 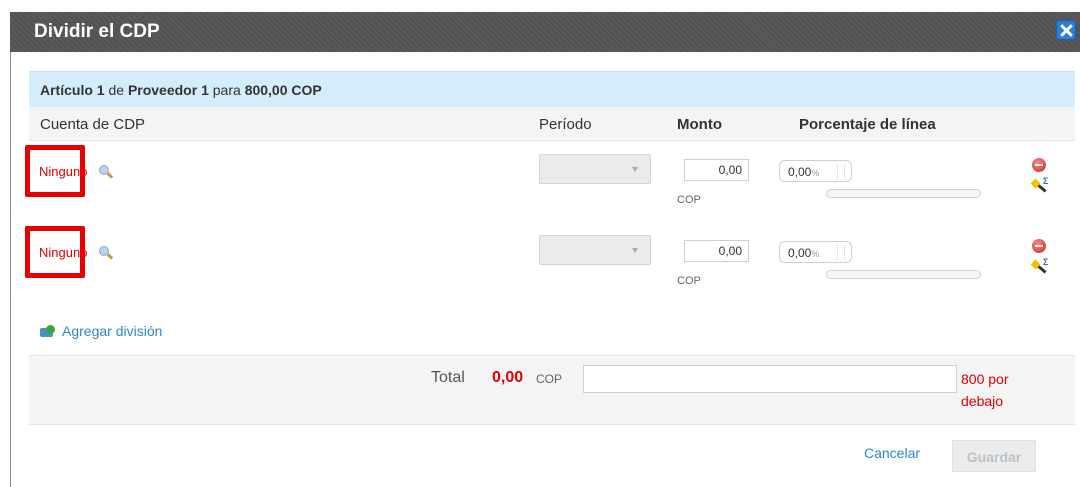 What do you see at coordinates (226, 90) in the screenshot?
I see `article-for: para` at bounding box center [226, 90].